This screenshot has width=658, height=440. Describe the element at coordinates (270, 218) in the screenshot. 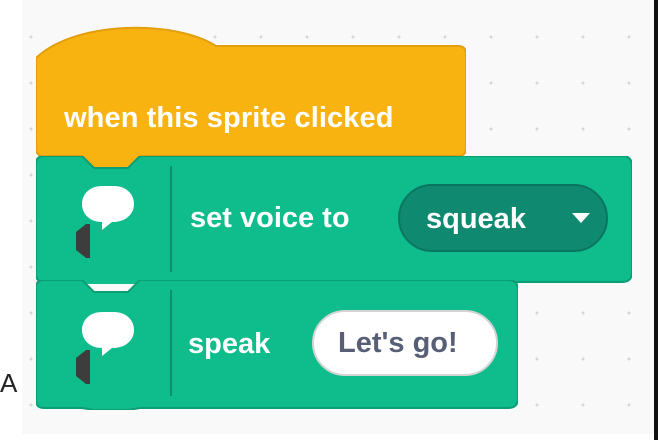

I see `set-voice-label: set voice to` at that location.